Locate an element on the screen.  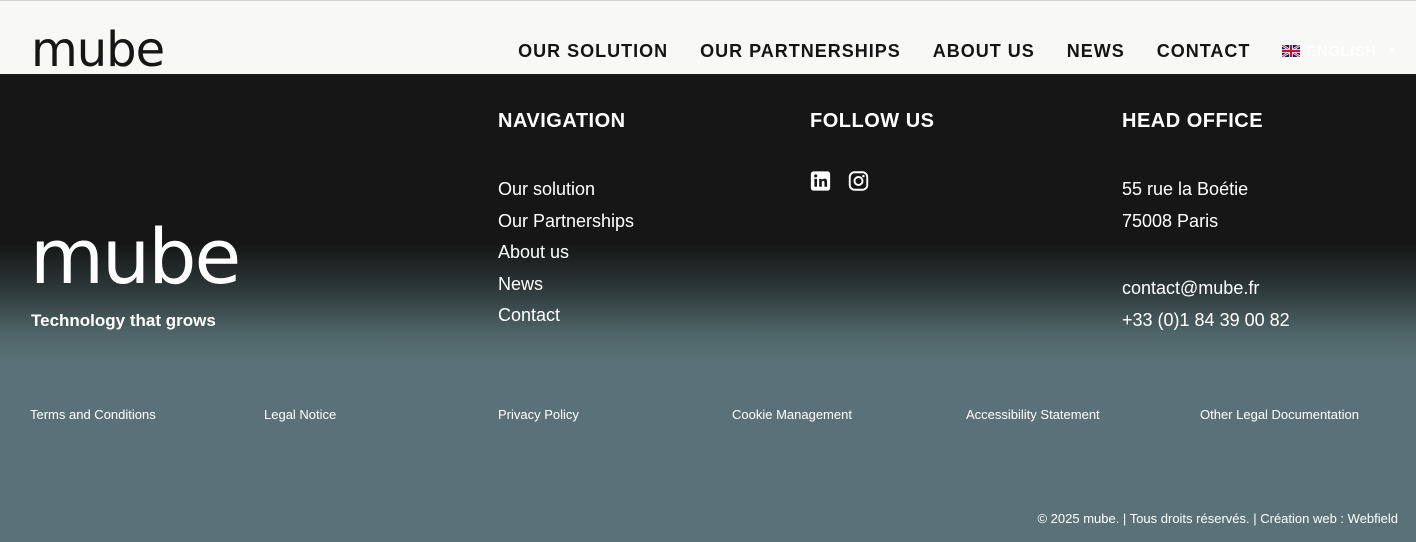
footer-link-about-us: About us is located at coordinates (566, 253).